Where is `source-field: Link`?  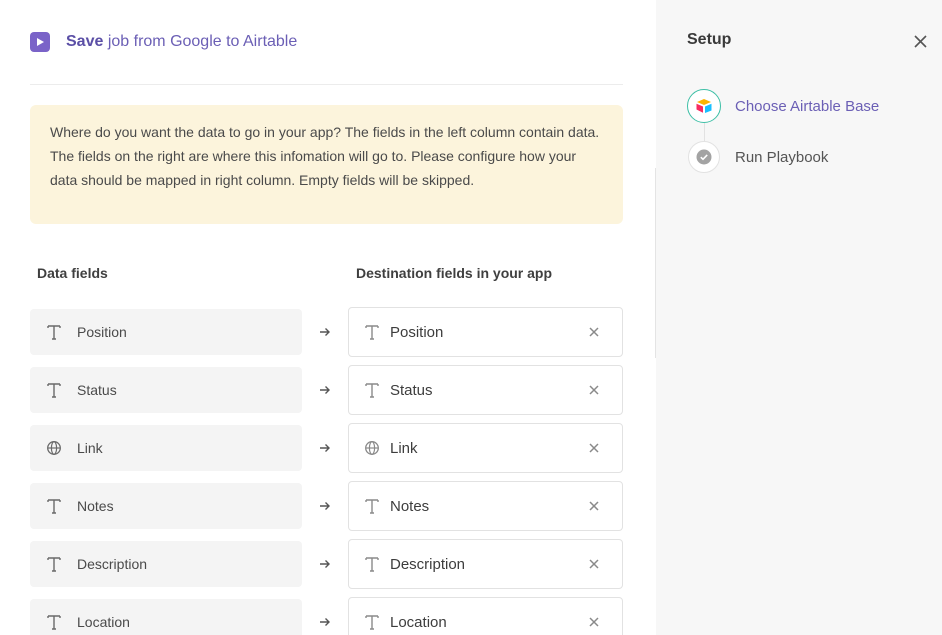
source-field: Link is located at coordinates (166, 448).